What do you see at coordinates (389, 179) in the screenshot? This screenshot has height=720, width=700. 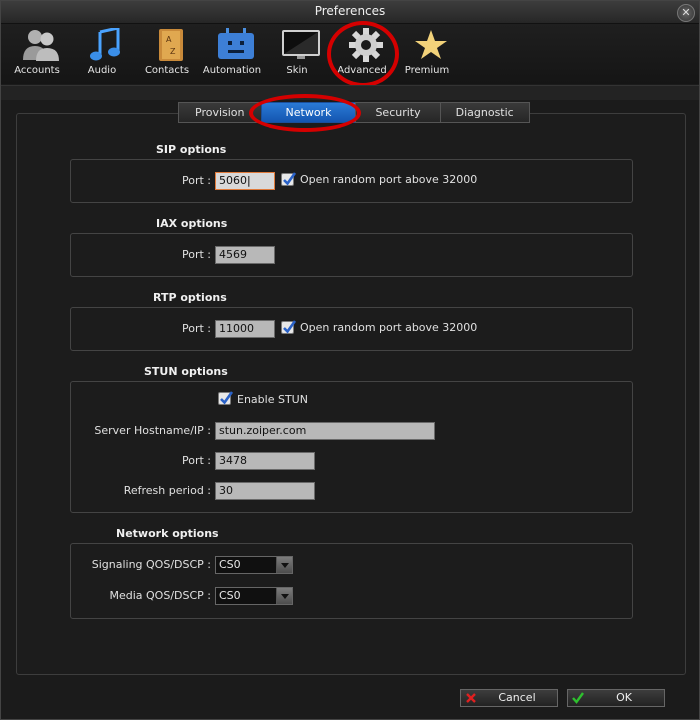 I see `sip-random-port-label: Open random port above 32000` at bounding box center [389, 179].